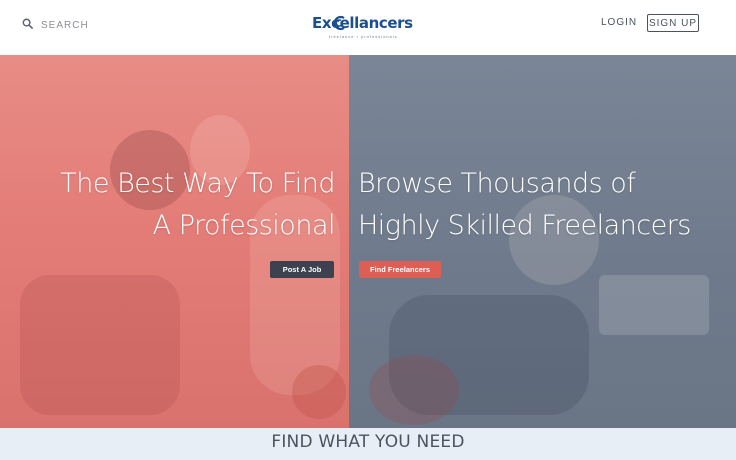 This screenshot has height=460, width=736. What do you see at coordinates (619, 22) in the screenshot?
I see `login-link: LOGIN` at bounding box center [619, 22].